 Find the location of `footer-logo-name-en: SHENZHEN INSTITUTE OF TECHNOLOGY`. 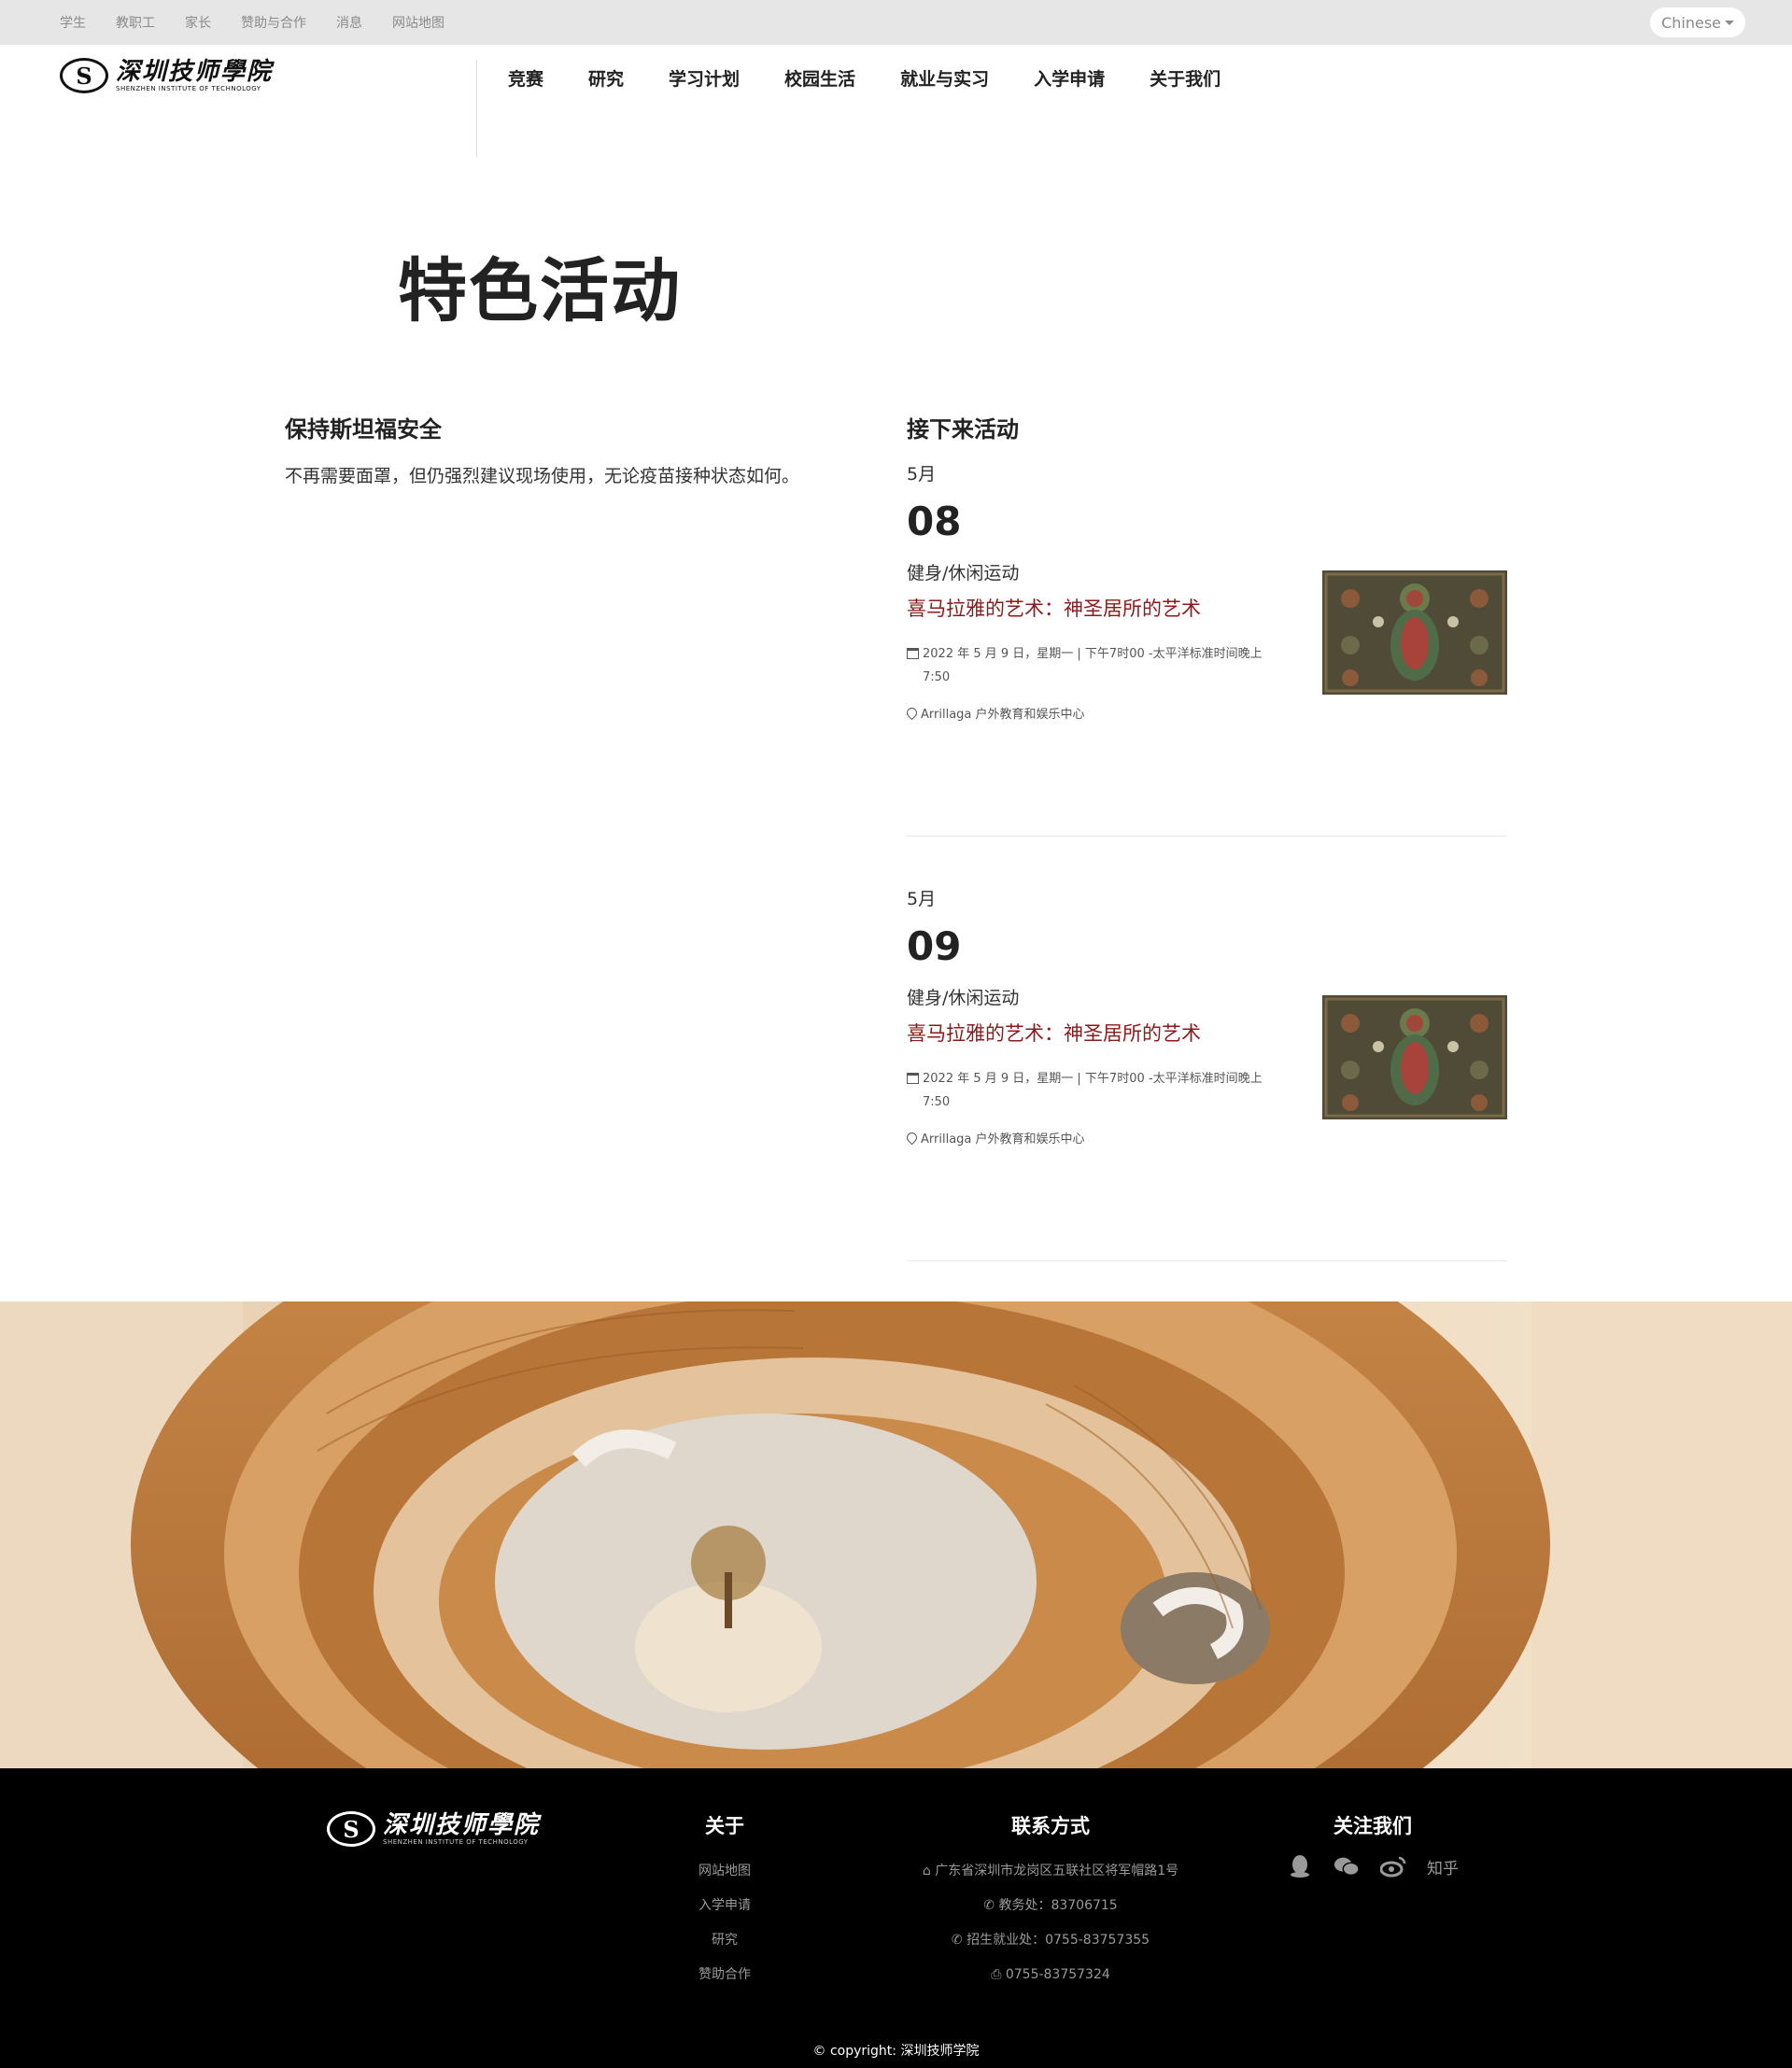

footer-logo-name-en: SHENZHEN INSTITUTE OF TECHNOLOGY is located at coordinates (456, 1842).